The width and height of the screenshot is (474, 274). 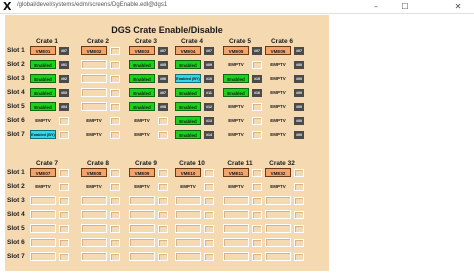 I want to click on vme-button: VME01, so click(x=43, y=50).